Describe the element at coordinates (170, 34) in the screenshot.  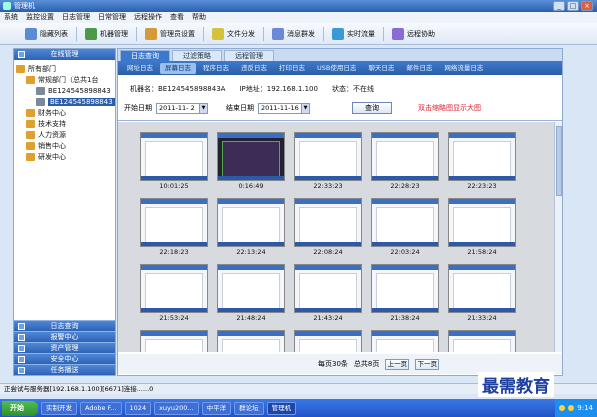
I see `toolbar-button: 管理员设置` at that location.